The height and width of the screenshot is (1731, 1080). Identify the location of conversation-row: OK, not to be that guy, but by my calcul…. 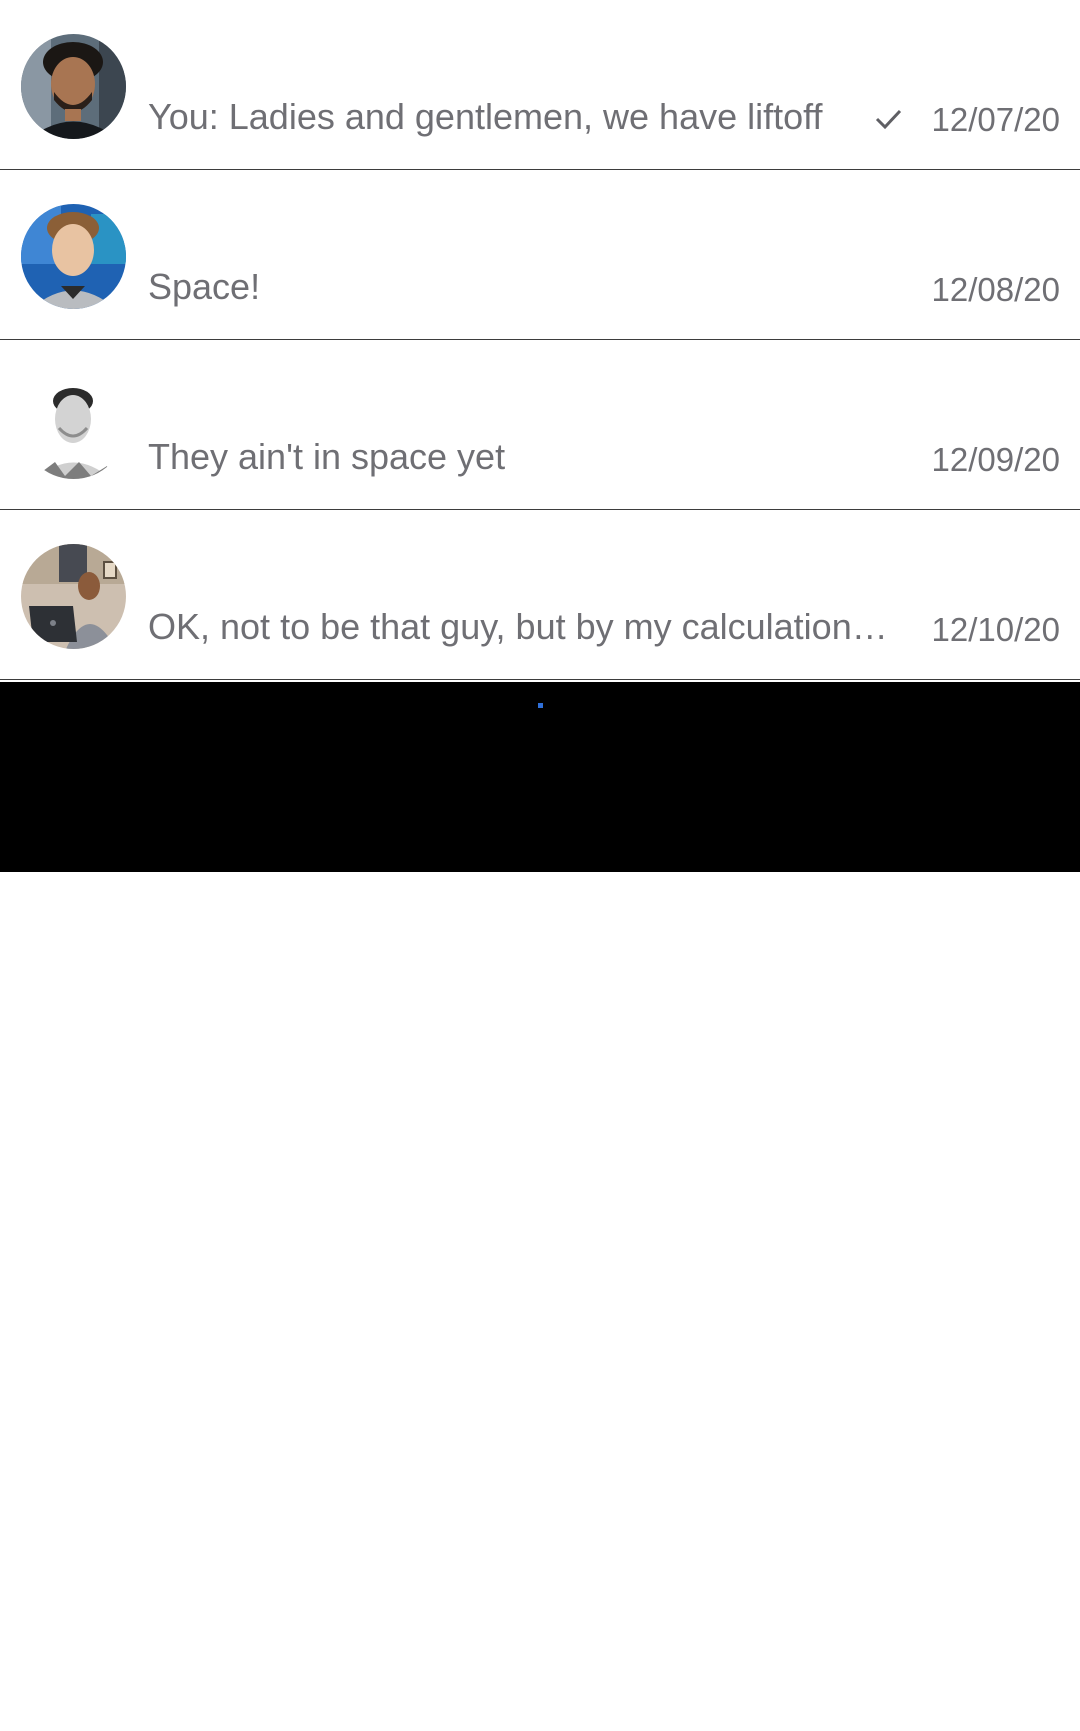
(540, 595).